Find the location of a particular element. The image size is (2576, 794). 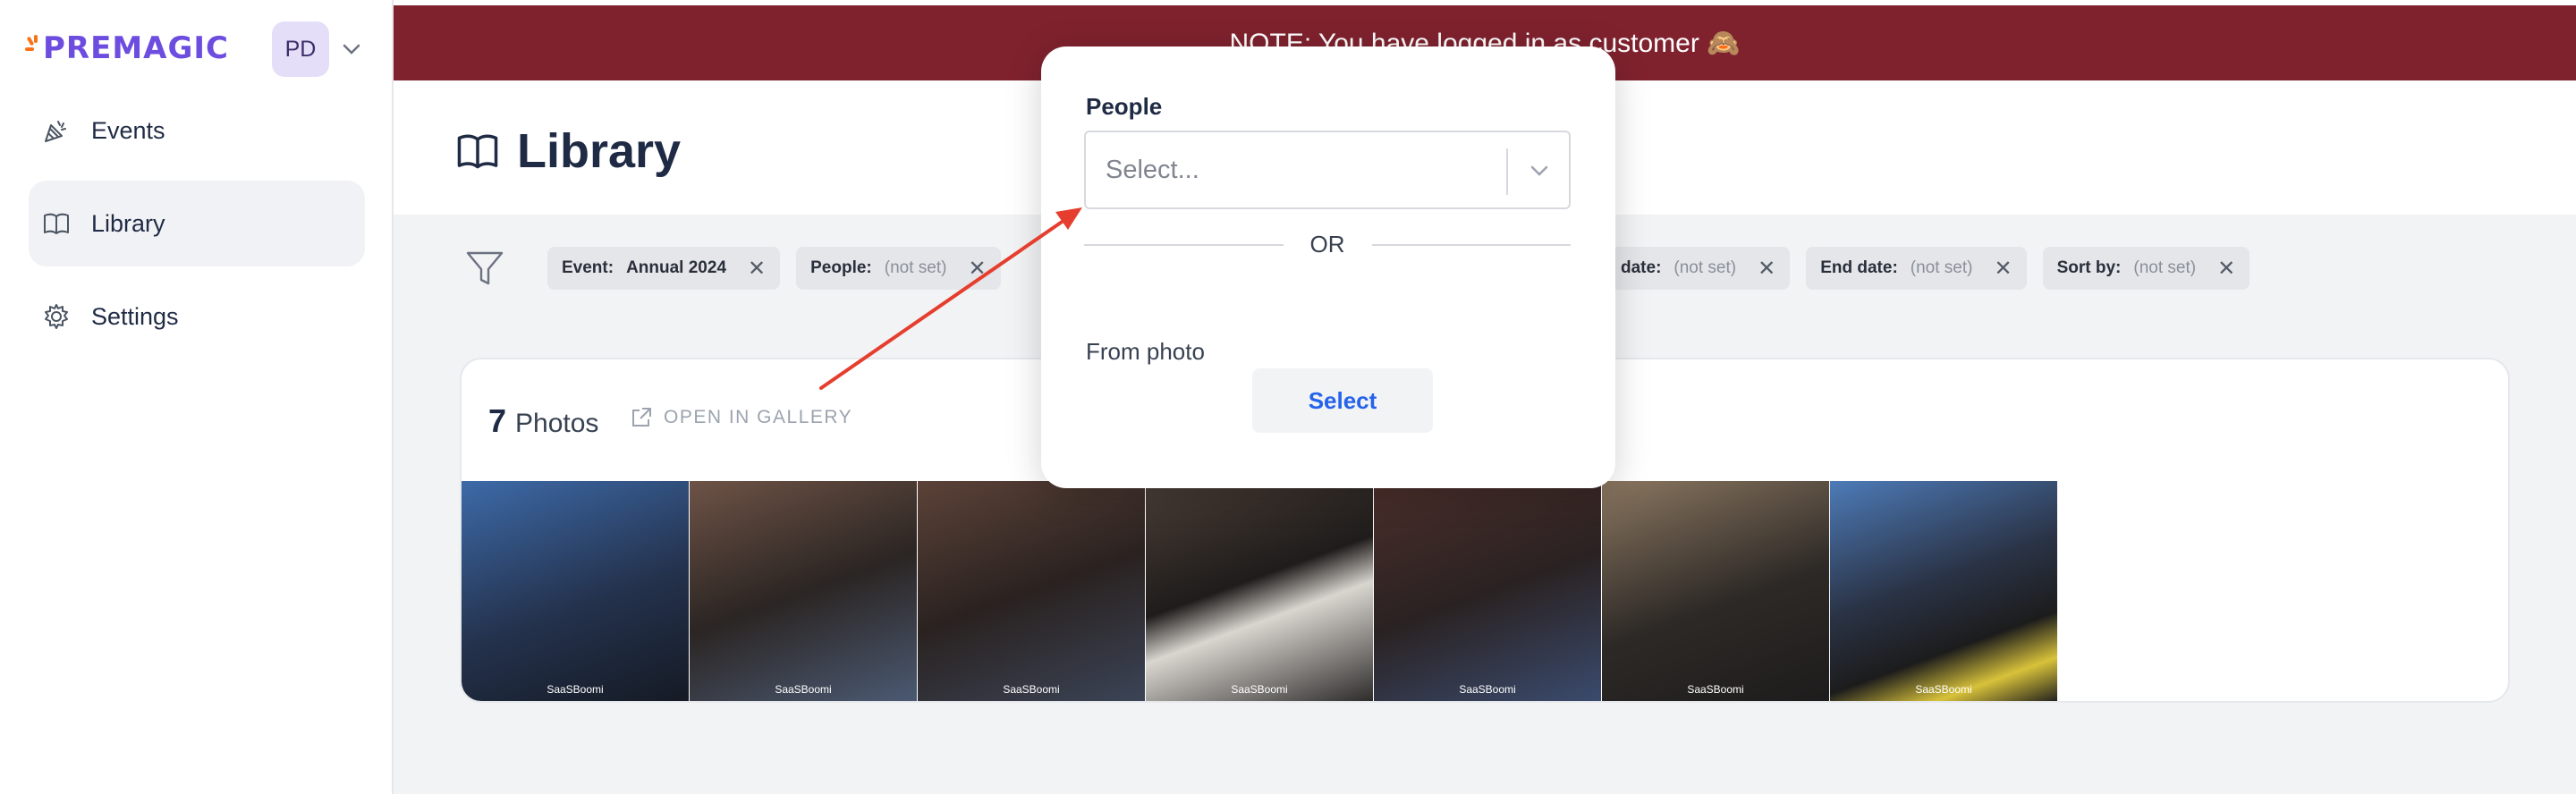

from-photo-label: From photo is located at coordinates (1145, 351).